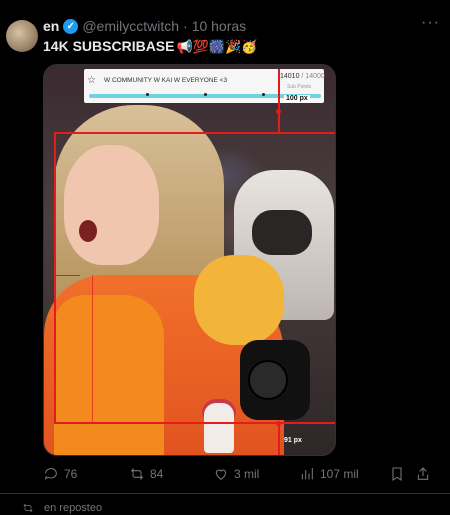 The image size is (450, 515). What do you see at coordinates (225, 493) in the screenshot?
I see `tweet-divider` at bounding box center [225, 493].